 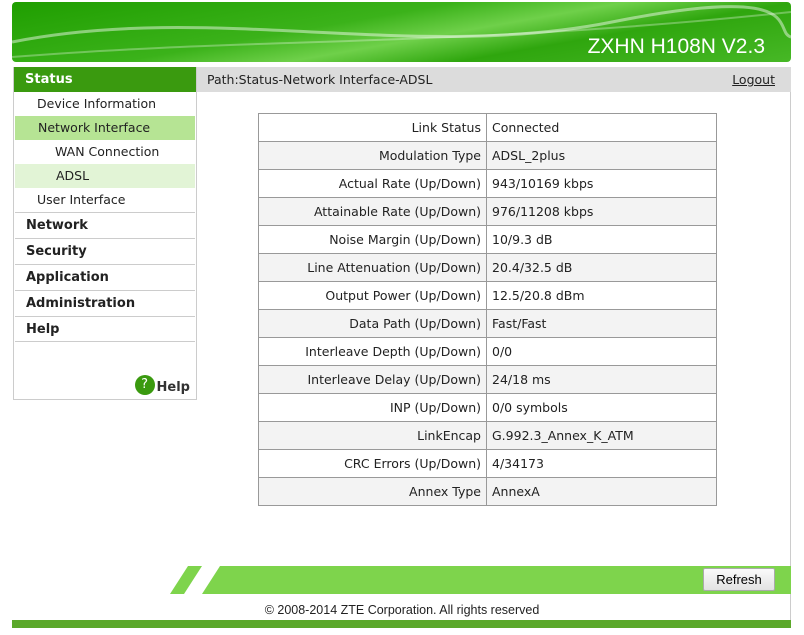 What do you see at coordinates (601, 435) in the screenshot?
I see `row-value: G.992.3_Annex_K_ATM` at bounding box center [601, 435].